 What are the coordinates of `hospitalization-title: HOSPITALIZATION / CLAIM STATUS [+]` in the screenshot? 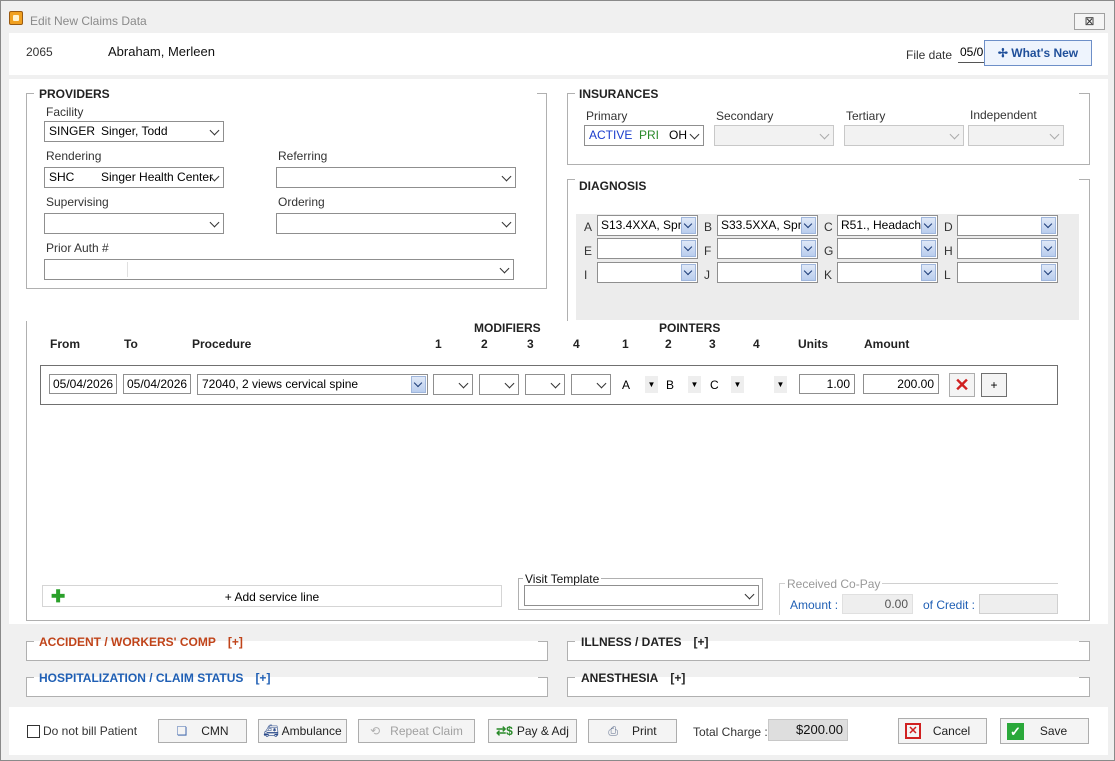 It's located at (154, 678).